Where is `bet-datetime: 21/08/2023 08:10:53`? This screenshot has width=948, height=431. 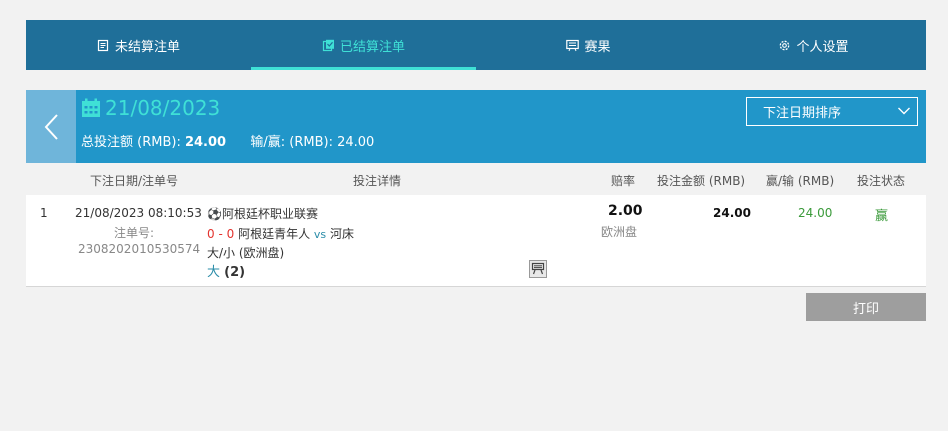 bet-datetime: 21/08/2023 08:10:53 is located at coordinates (138, 213).